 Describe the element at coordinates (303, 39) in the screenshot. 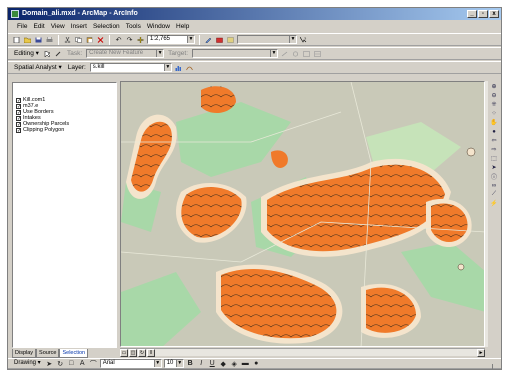

I see `whats-this-help-icon: ?` at that location.